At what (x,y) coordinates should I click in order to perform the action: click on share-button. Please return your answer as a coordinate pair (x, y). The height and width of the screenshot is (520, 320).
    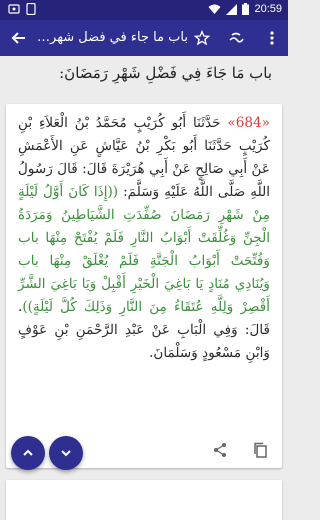
    Looking at the image, I should click on (220, 450).